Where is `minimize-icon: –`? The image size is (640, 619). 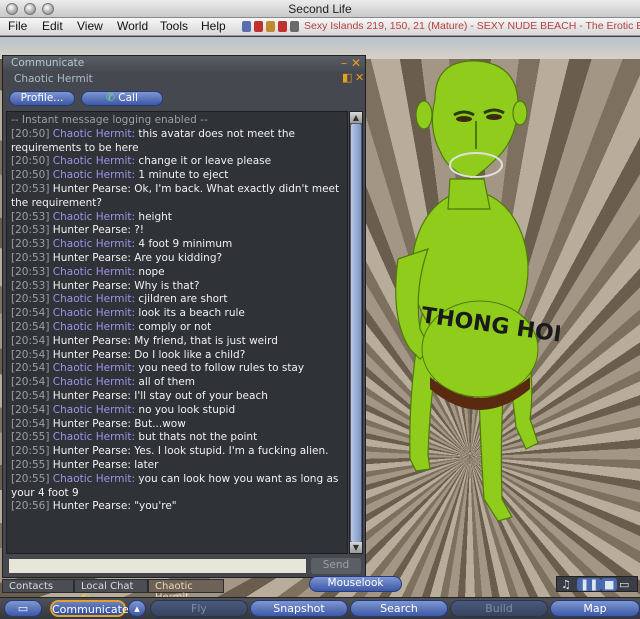 minimize-icon: – is located at coordinates (344, 63).